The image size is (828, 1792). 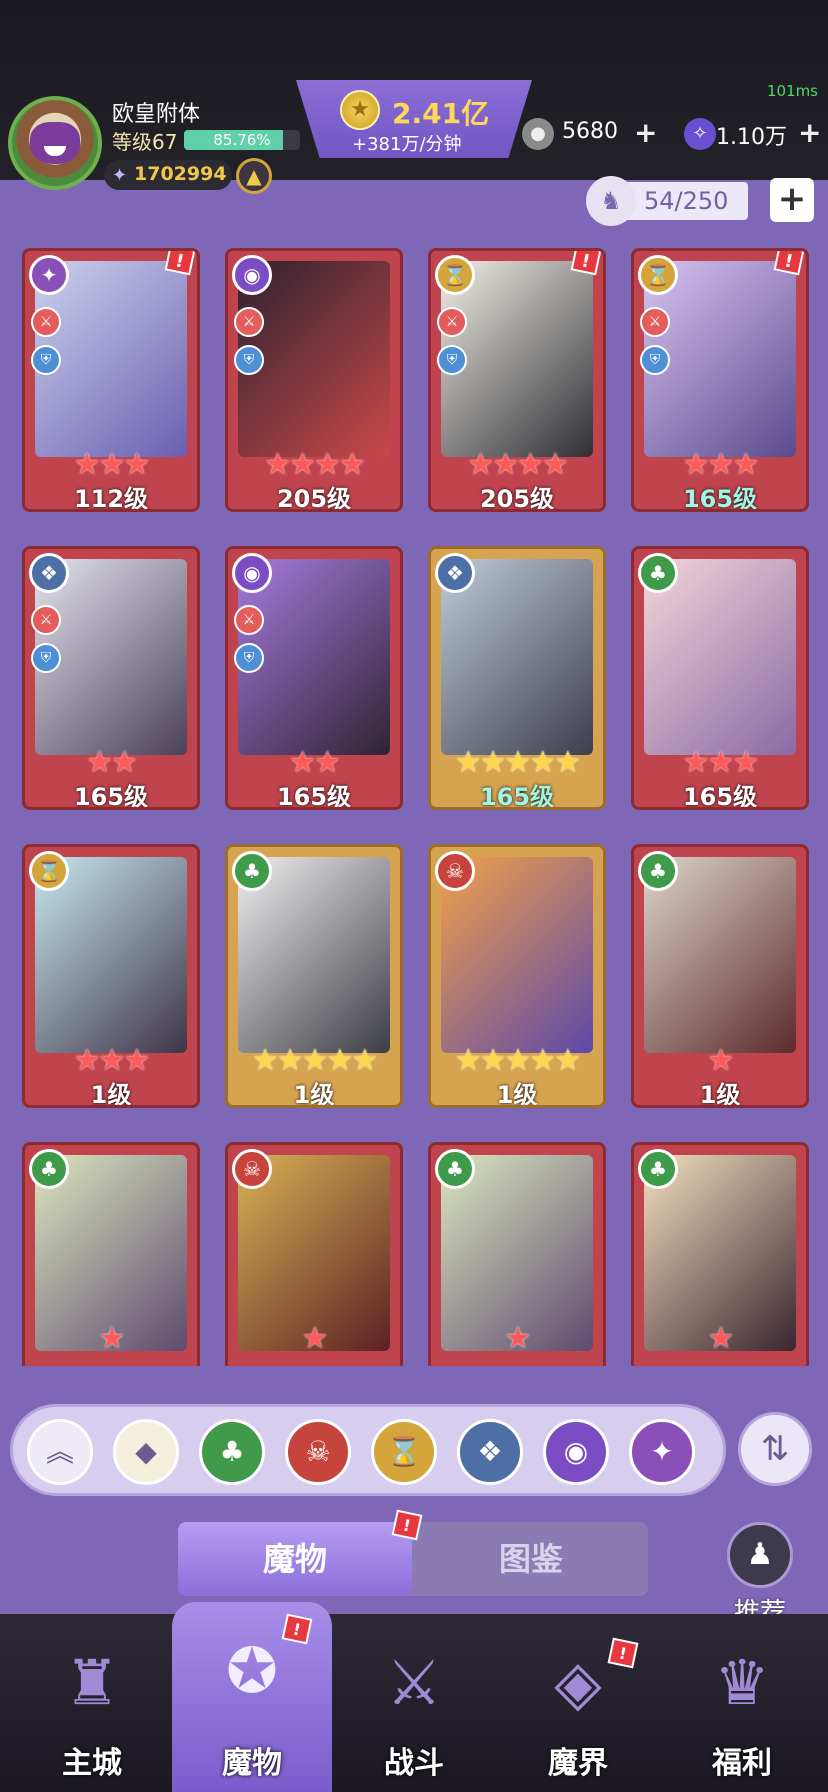 What do you see at coordinates (414, 1763) in the screenshot?
I see `nav-label: 战斗` at bounding box center [414, 1763].